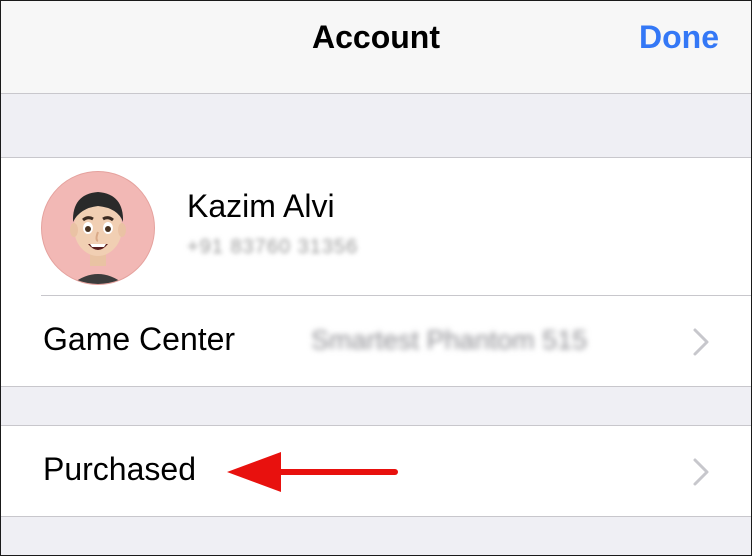 The height and width of the screenshot is (556, 752). What do you see at coordinates (273, 247) in the screenshot?
I see `profile-phone: +91 83760 31356` at bounding box center [273, 247].